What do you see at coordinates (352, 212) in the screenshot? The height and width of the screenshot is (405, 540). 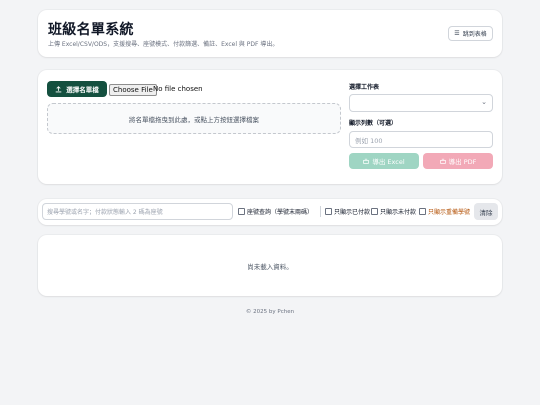 I see `paid-only-label: 只顯示已付款` at bounding box center [352, 212].